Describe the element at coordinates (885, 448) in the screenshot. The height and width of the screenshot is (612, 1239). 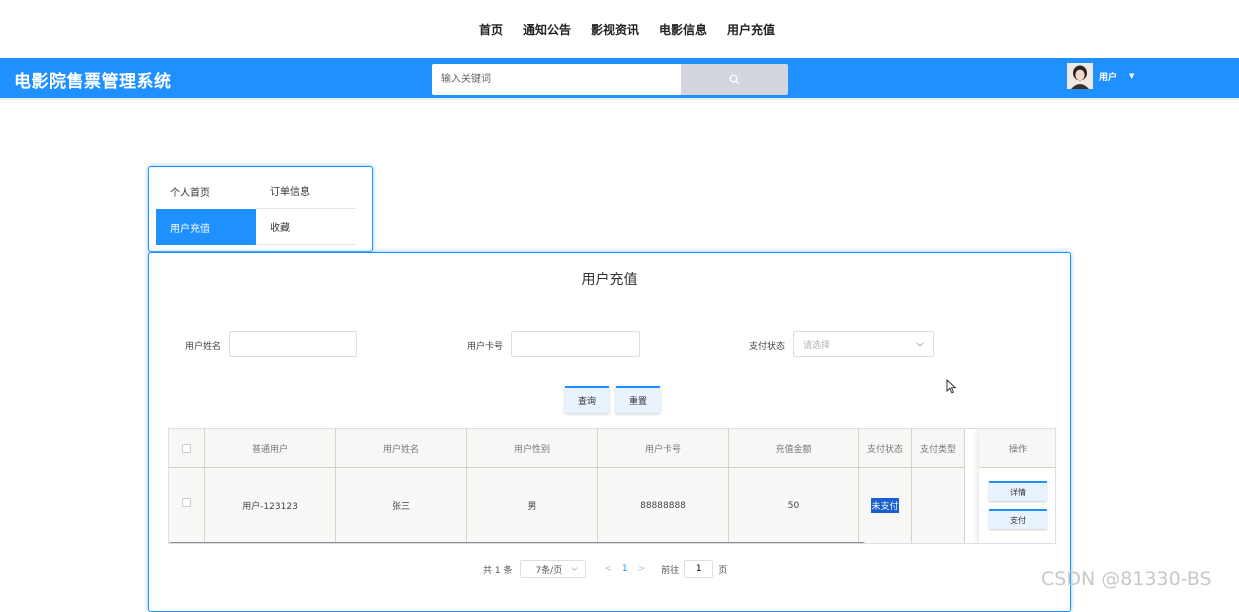
I see `column-header: 支付状态` at that location.